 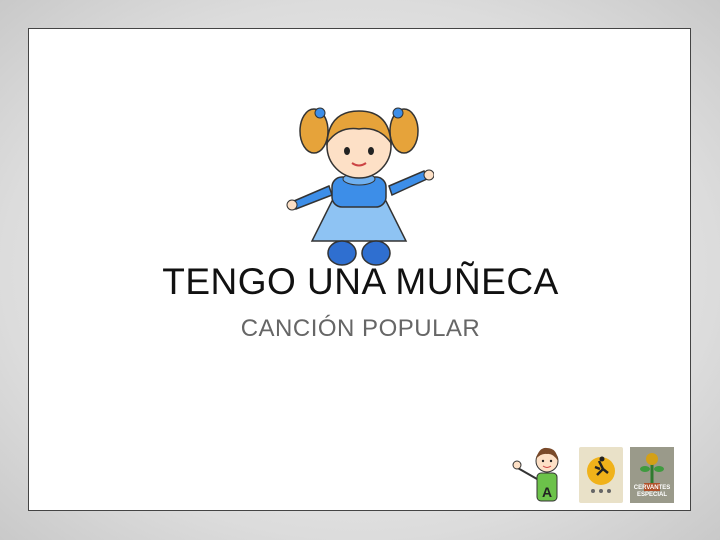 What do you see at coordinates (652, 475) in the screenshot?
I see `school-logo-badge: CERVANTES ESPECIAL` at bounding box center [652, 475].